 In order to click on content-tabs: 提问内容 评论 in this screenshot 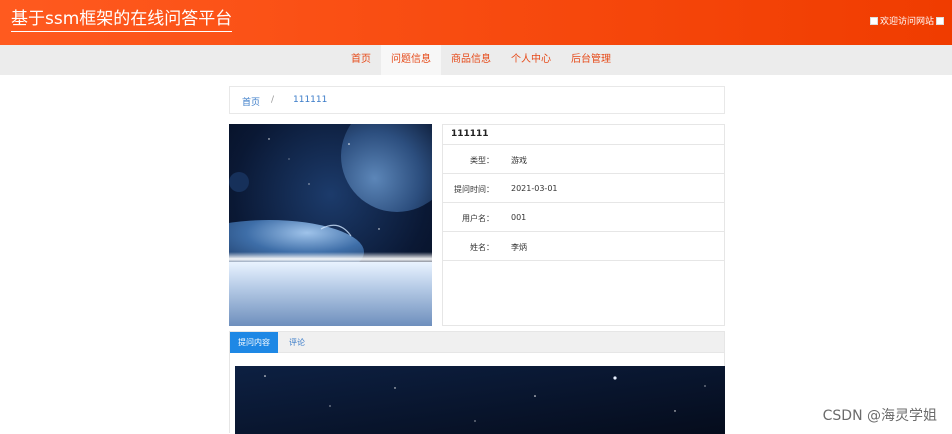, I will do `click(477, 382)`.